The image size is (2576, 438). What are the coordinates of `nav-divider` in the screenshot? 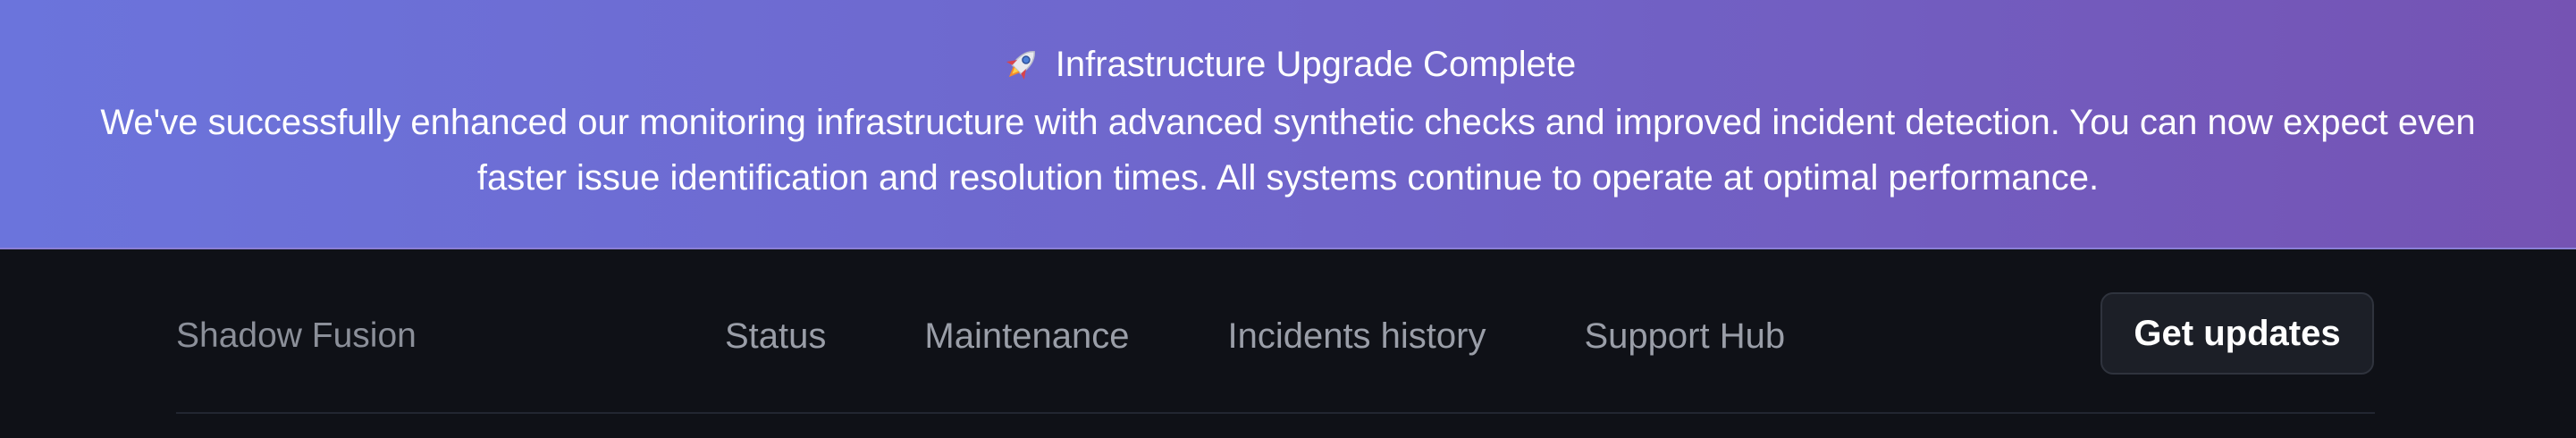 It's located at (1276, 413).